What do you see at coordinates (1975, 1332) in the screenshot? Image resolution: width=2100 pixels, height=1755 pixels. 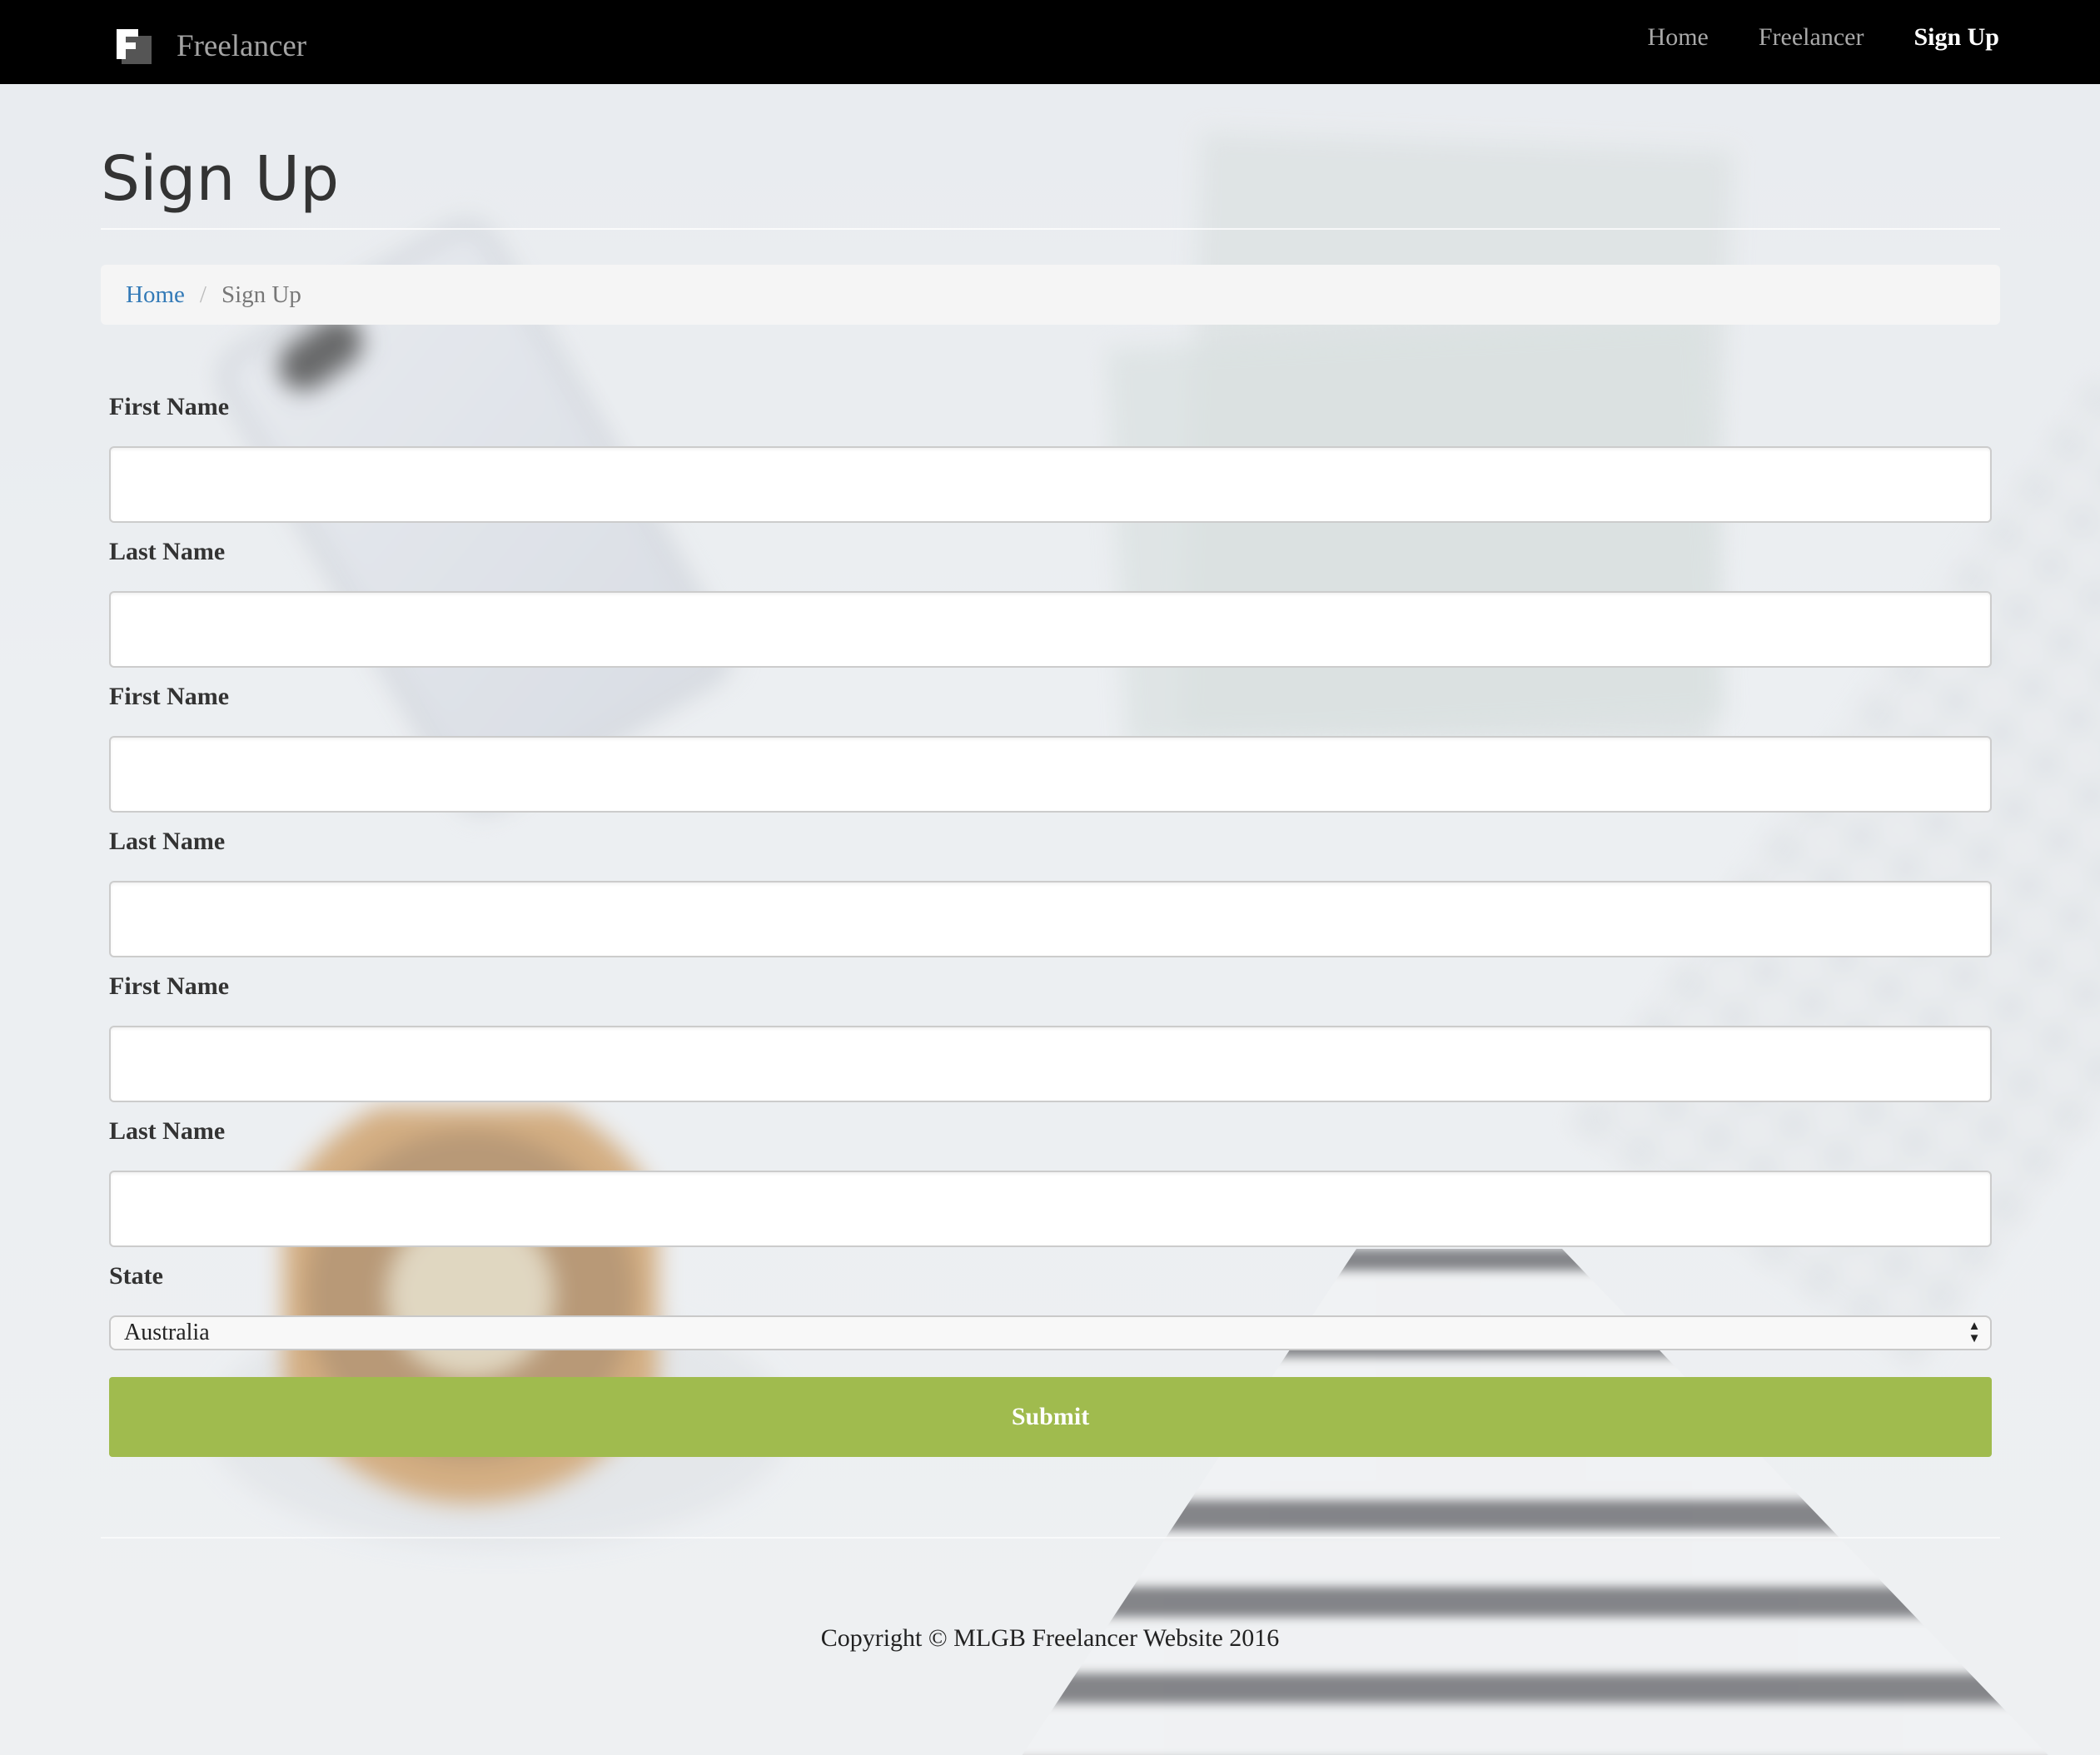 I see `select-arrows-icon: ▲ ▼` at bounding box center [1975, 1332].